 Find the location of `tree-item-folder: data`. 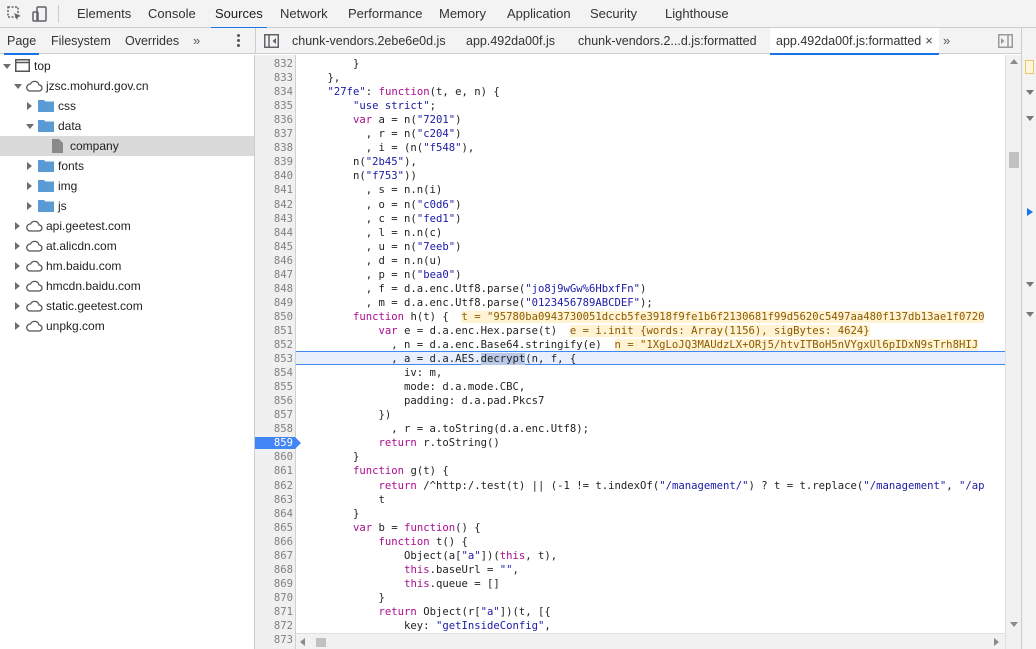

tree-item-folder: data is located at coordinates (127, 126).